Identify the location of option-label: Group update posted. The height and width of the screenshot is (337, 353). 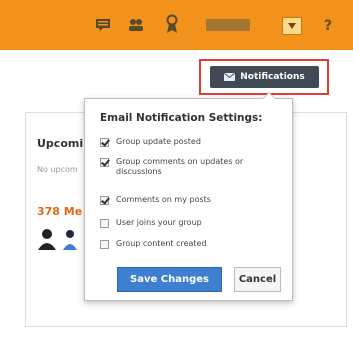
(158, 141).